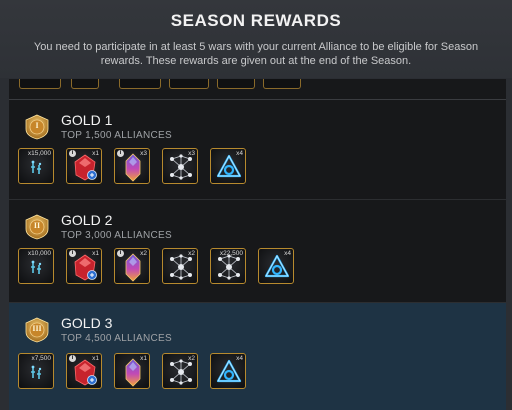 The image size is (512, 410). What do you see at coordinates (39, 153) in the screenshot?
I see `reward-quantity: x15,000` at bounding box center [39, 153].